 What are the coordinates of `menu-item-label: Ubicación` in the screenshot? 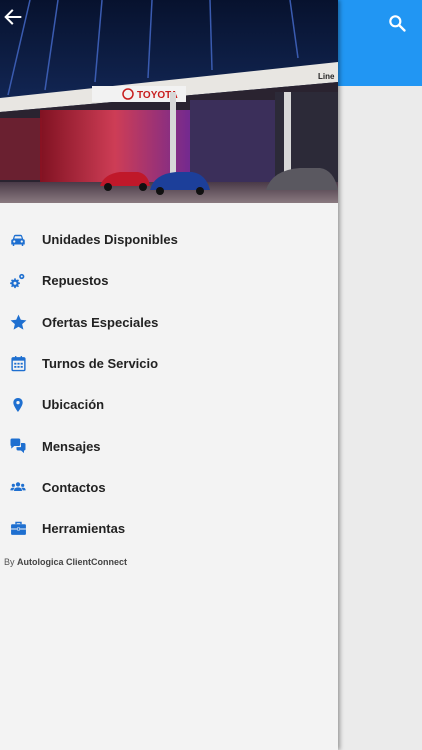 It's located at (73, 405).